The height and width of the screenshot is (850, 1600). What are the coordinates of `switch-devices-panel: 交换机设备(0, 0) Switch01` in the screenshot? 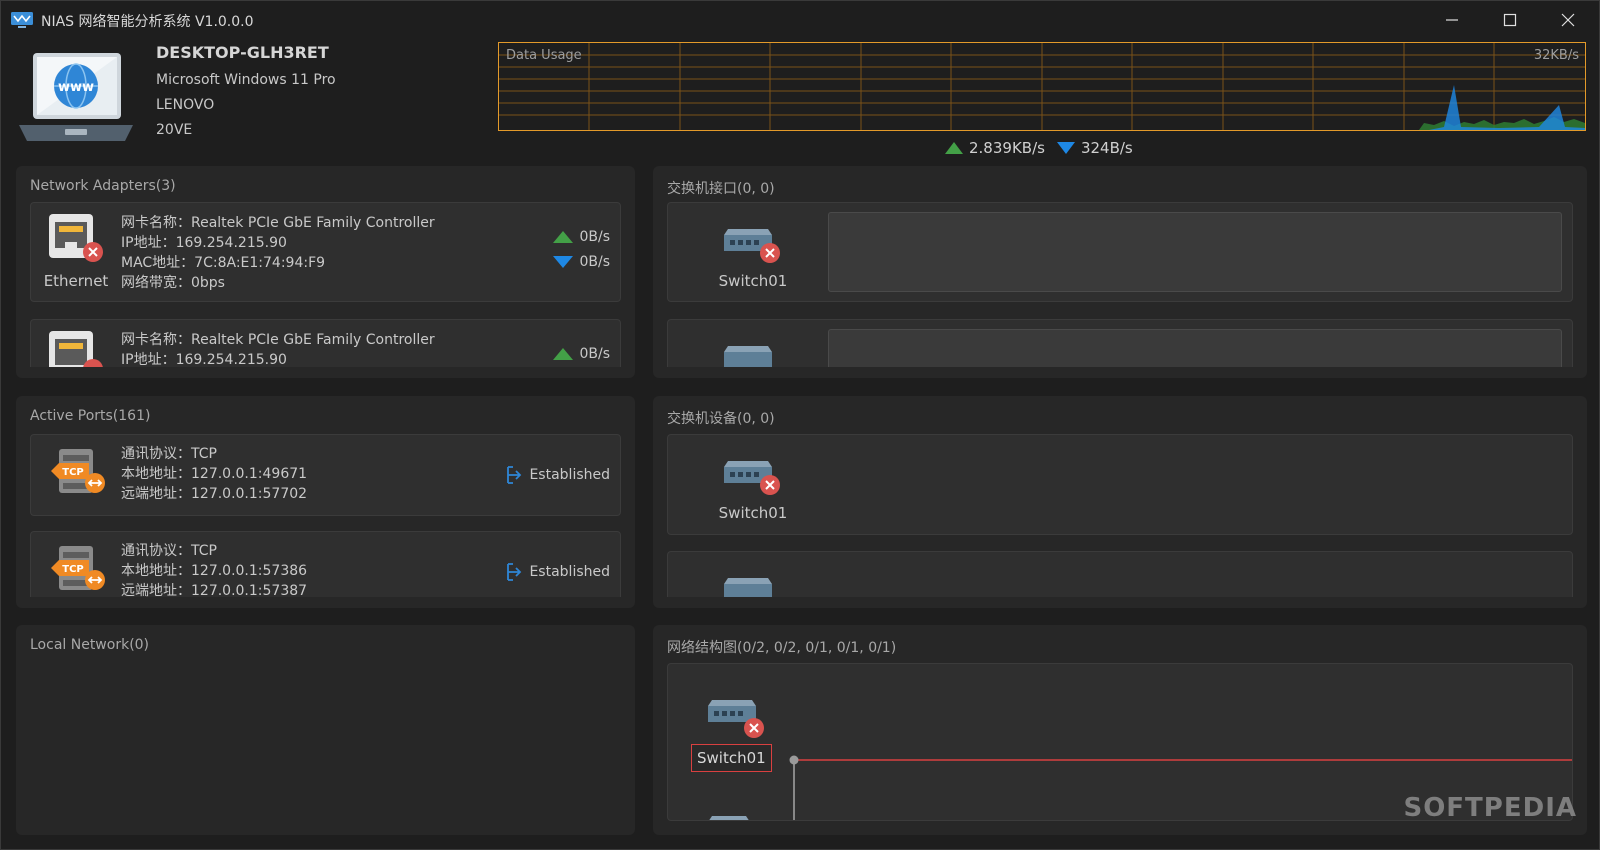 It's located at (1120, 502).